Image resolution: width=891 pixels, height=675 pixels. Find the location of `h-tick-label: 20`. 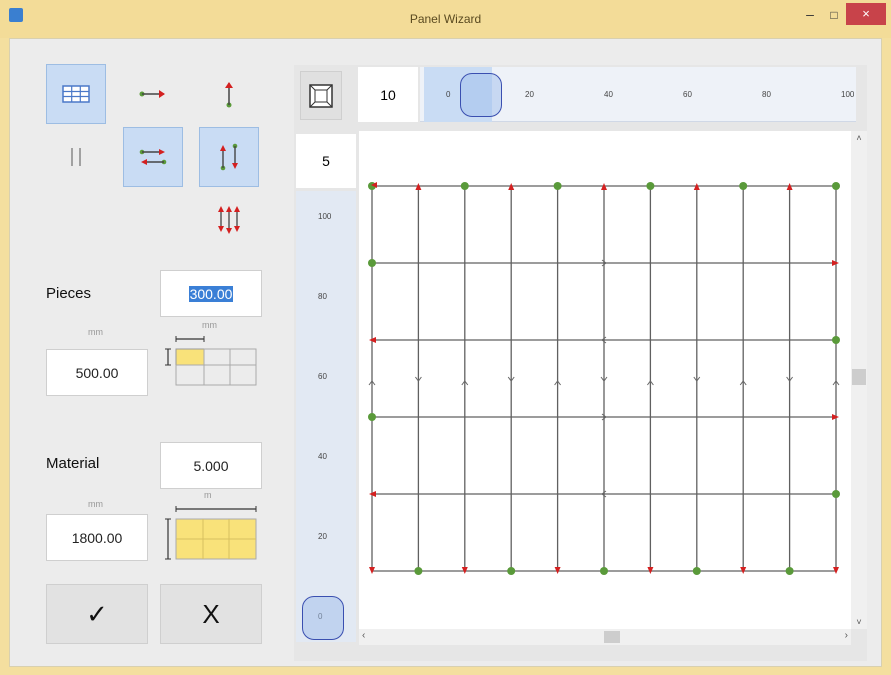

h-tick-label: 20 is located at coordinates (529, 94).